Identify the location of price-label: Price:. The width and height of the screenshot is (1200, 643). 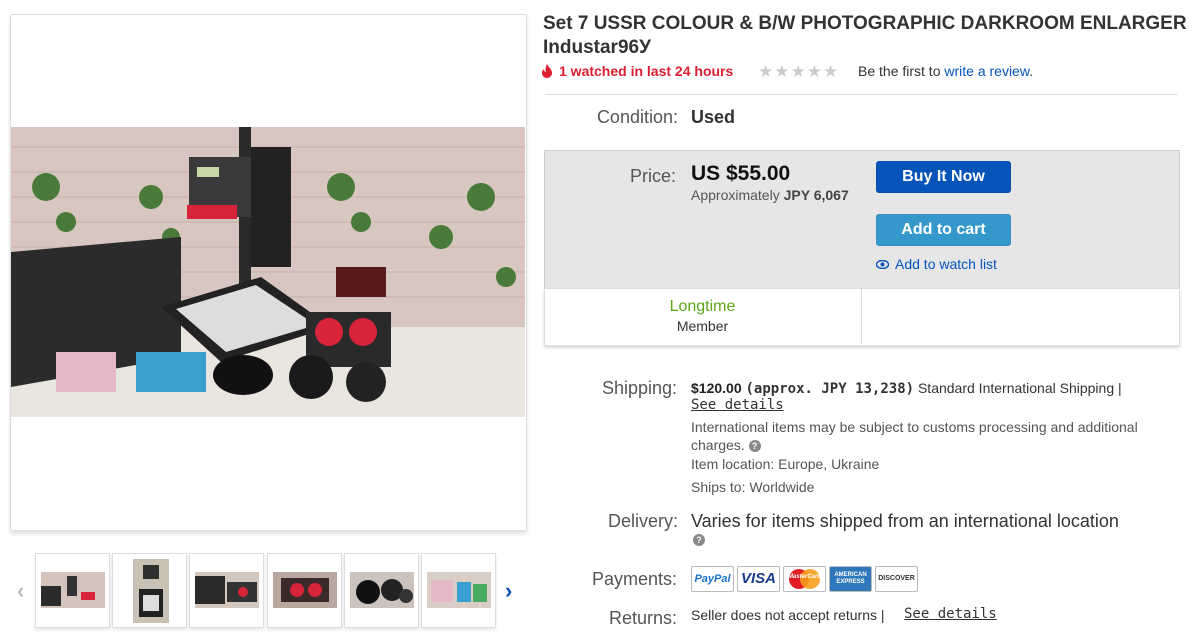
(652, 176).